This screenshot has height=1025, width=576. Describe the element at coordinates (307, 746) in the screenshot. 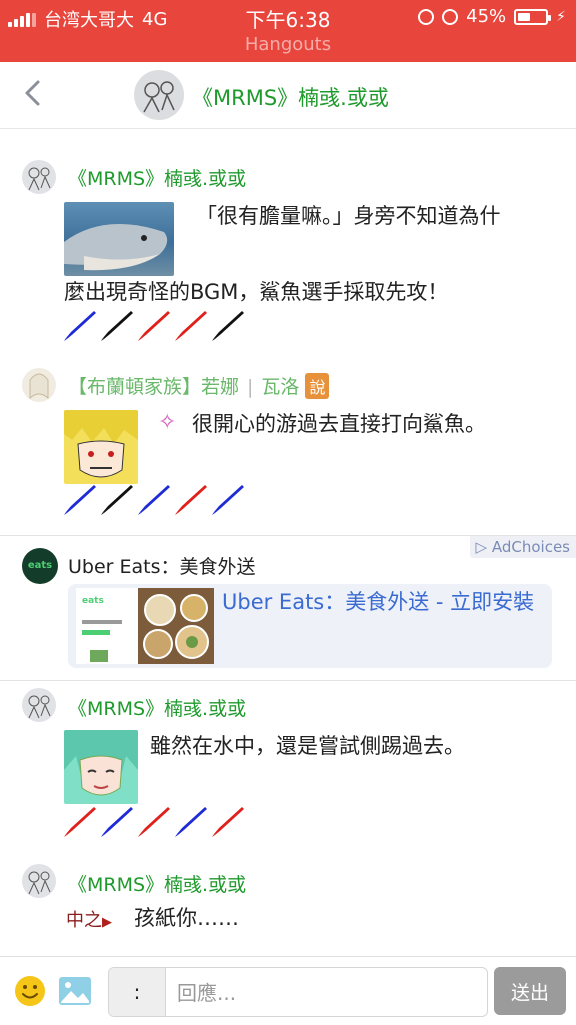

I see `message-text: 雖然在水中，還是嘗試側踢過去。` at that location.